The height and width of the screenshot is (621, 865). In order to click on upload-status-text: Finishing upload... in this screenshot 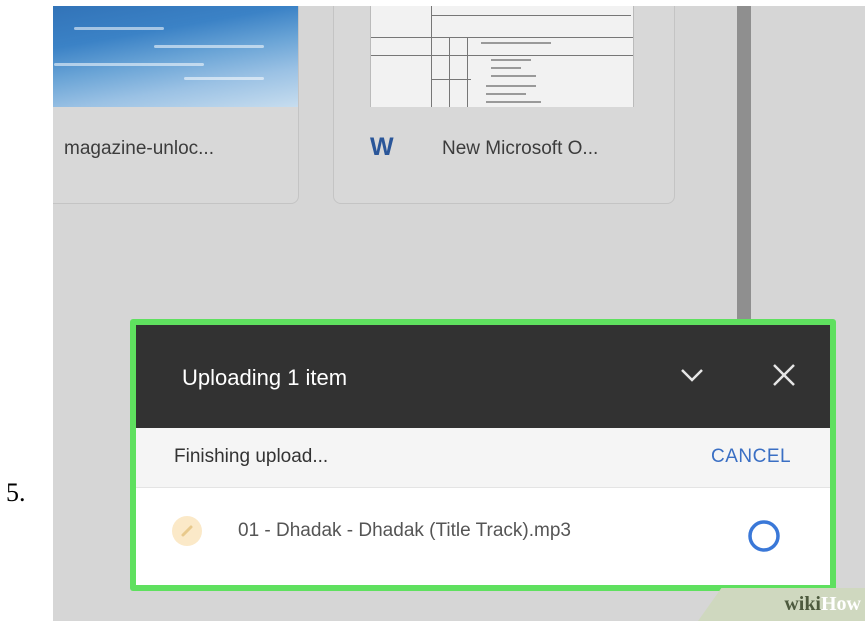, I will do `click(251, 456)`.